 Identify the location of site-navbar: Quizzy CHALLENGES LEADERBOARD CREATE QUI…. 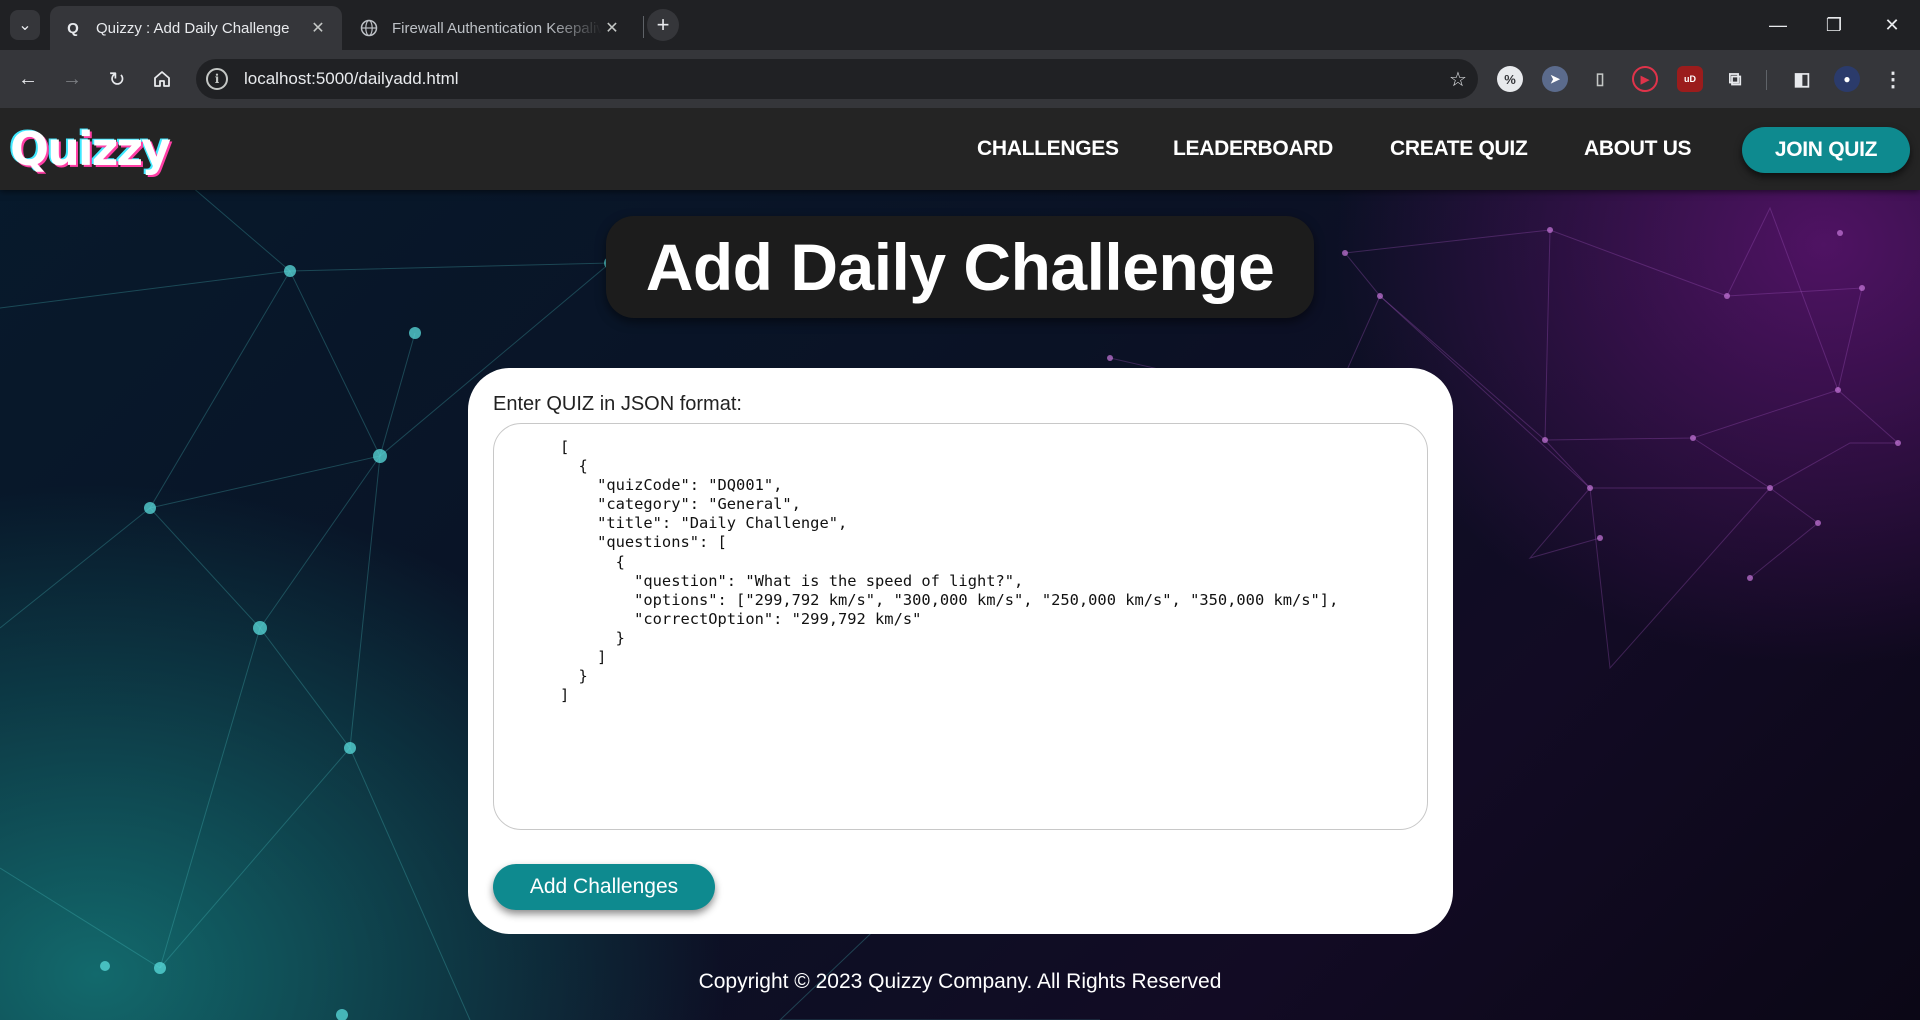
(960, 149).